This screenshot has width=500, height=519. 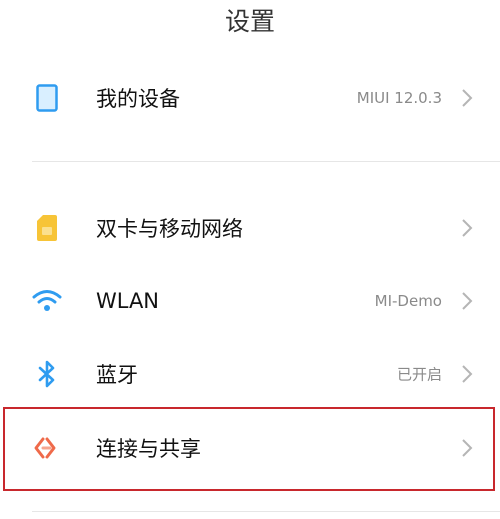 I want to click on settings-item-value: 已开启, so click(x=419, y=374).